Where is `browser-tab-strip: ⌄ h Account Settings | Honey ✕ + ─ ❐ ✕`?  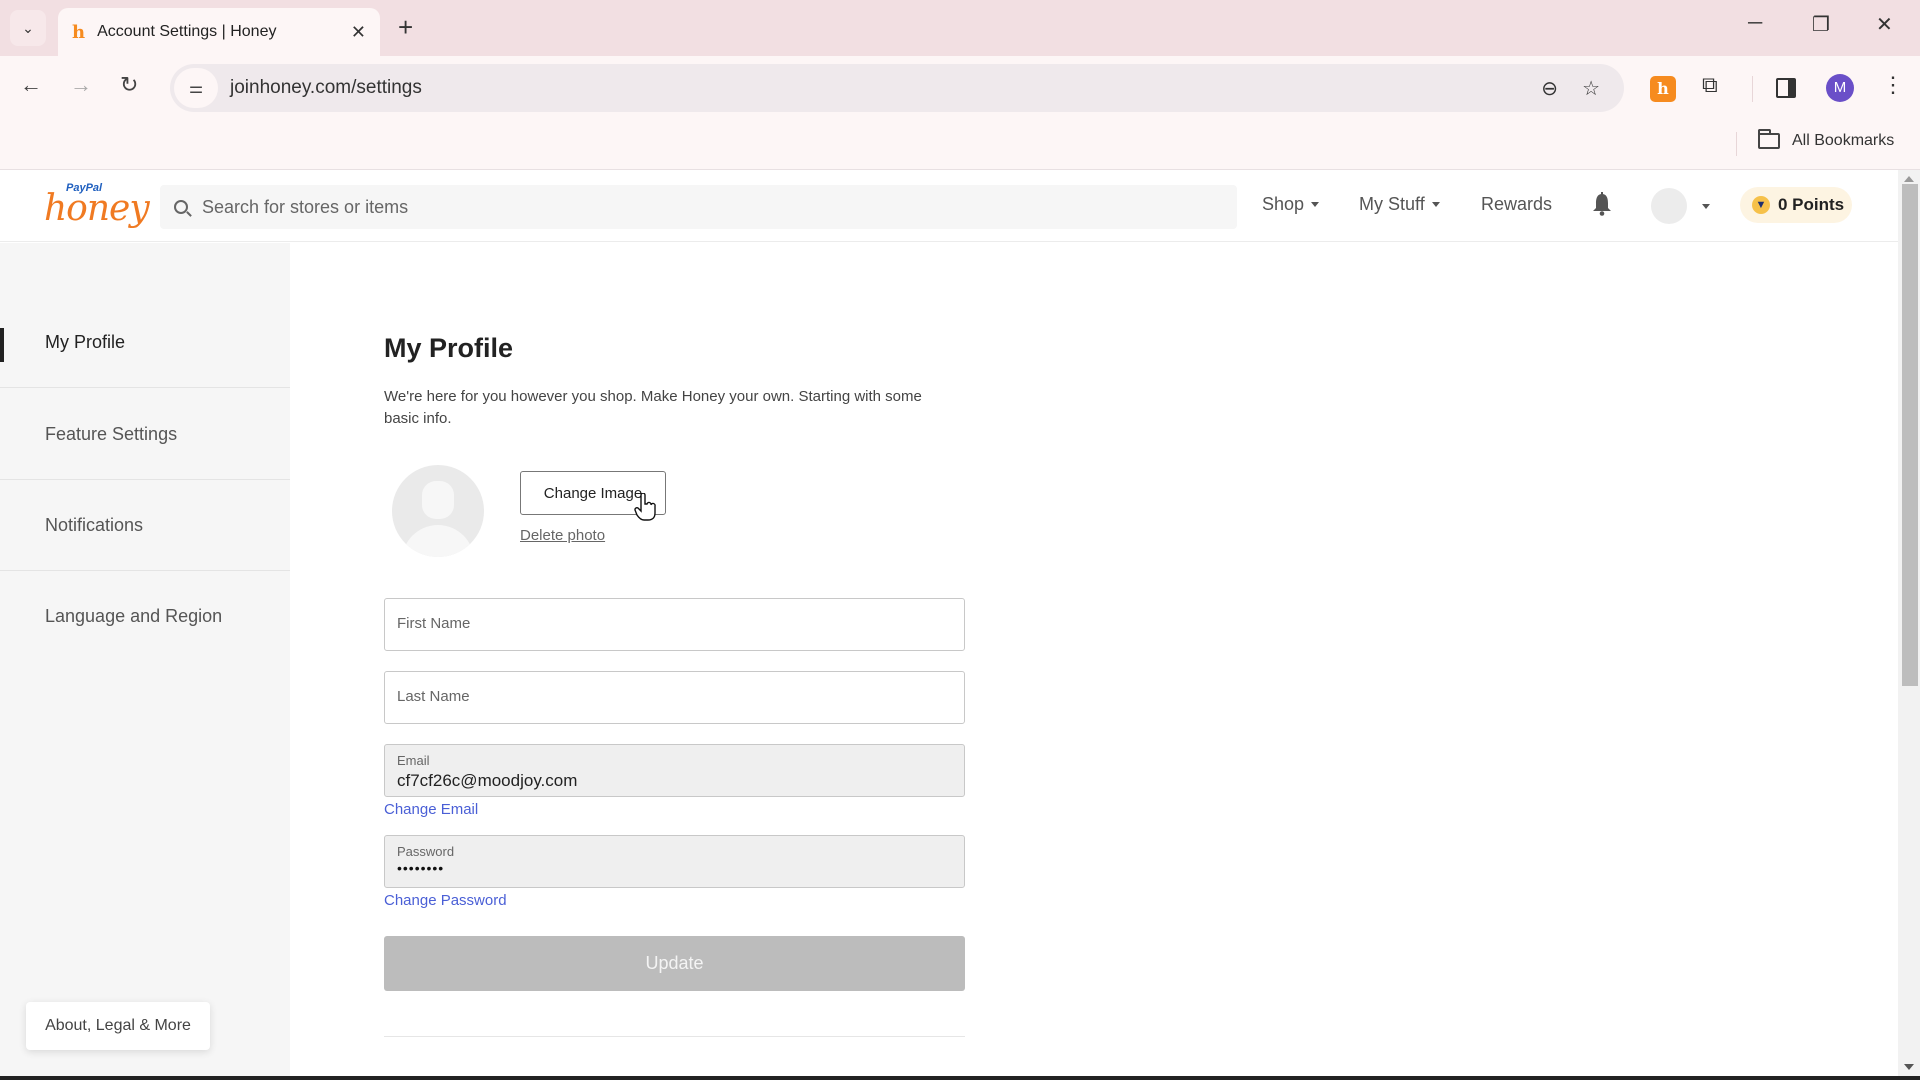
browser-tab-strip: ⌄ h Account Settings | Honey ✕ + ─ ❐ ✕ is located at coordinates (960, 28).